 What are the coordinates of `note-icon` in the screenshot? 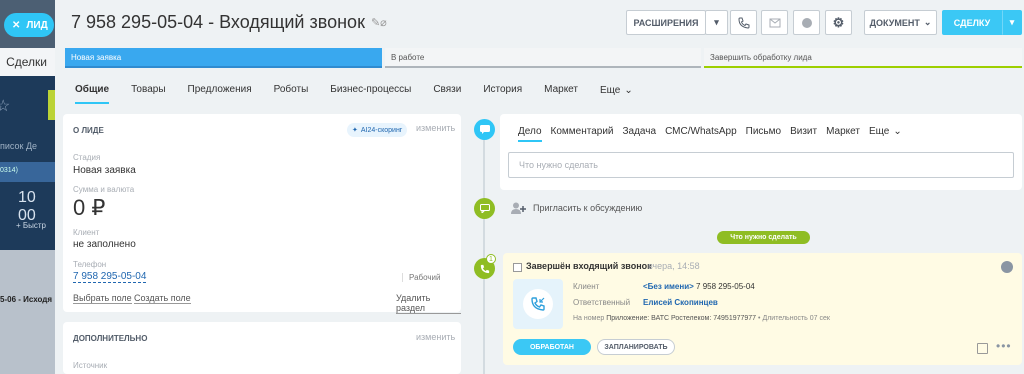 It's located at (982, 348).